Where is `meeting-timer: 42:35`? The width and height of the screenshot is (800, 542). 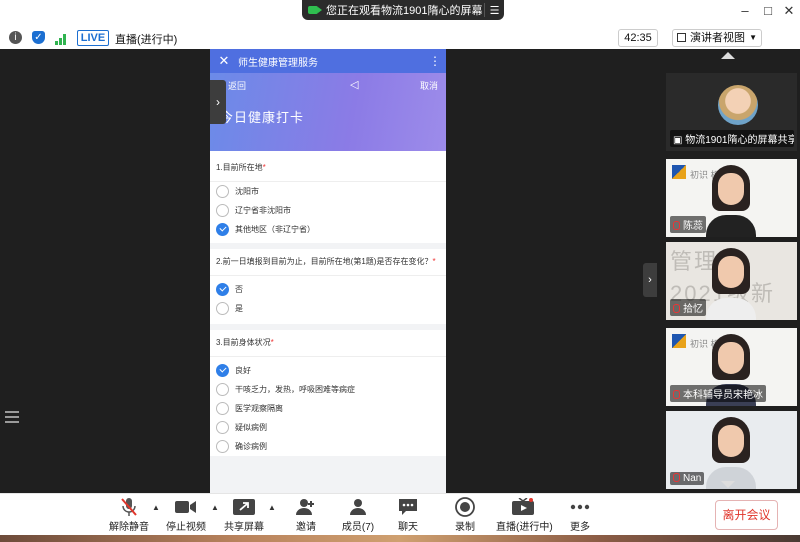
meeting-timer: 42:35 is located at coordinates (638, 38).